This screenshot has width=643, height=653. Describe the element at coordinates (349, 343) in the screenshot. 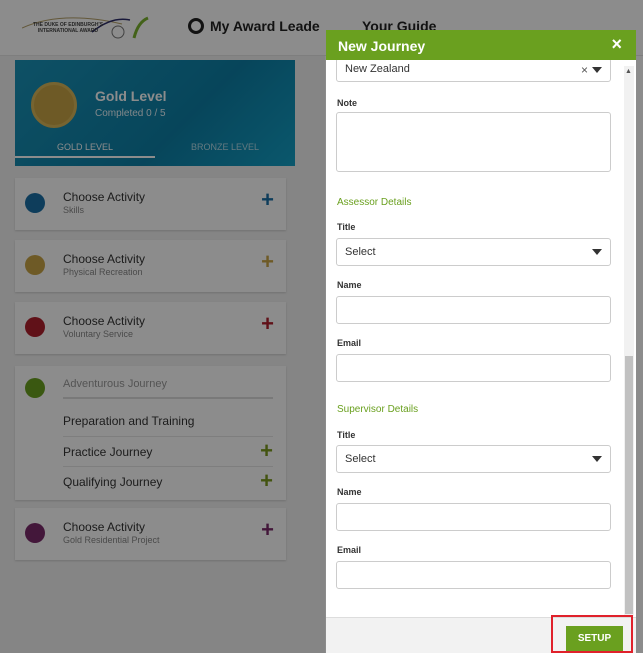

I see `assessor-email-label: Email` at that location.